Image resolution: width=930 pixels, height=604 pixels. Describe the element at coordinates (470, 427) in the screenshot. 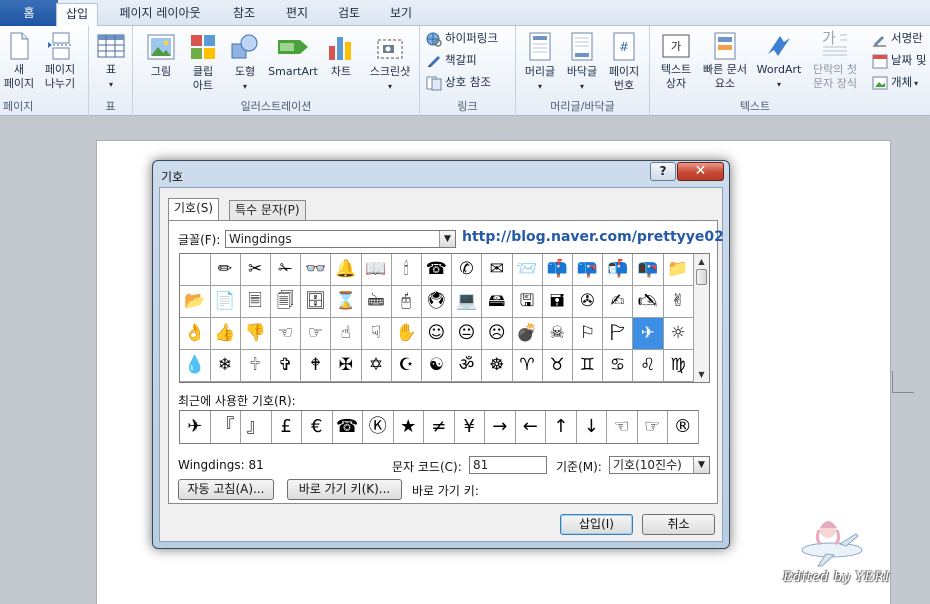

I see `recent-symbol-cell: ¥` at that location.